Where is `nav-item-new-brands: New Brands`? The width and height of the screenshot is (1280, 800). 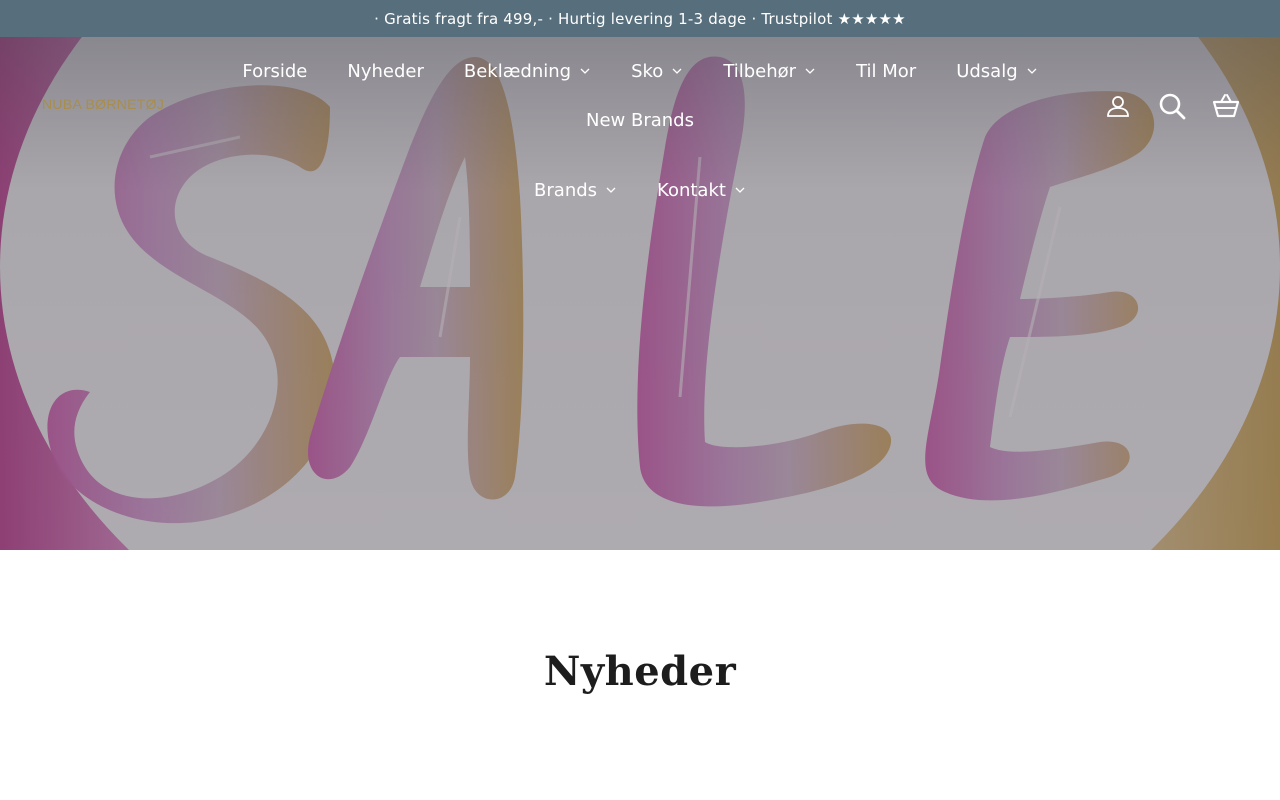
nav-item-new-brands: New Brands is located at coordinates (640, 120).